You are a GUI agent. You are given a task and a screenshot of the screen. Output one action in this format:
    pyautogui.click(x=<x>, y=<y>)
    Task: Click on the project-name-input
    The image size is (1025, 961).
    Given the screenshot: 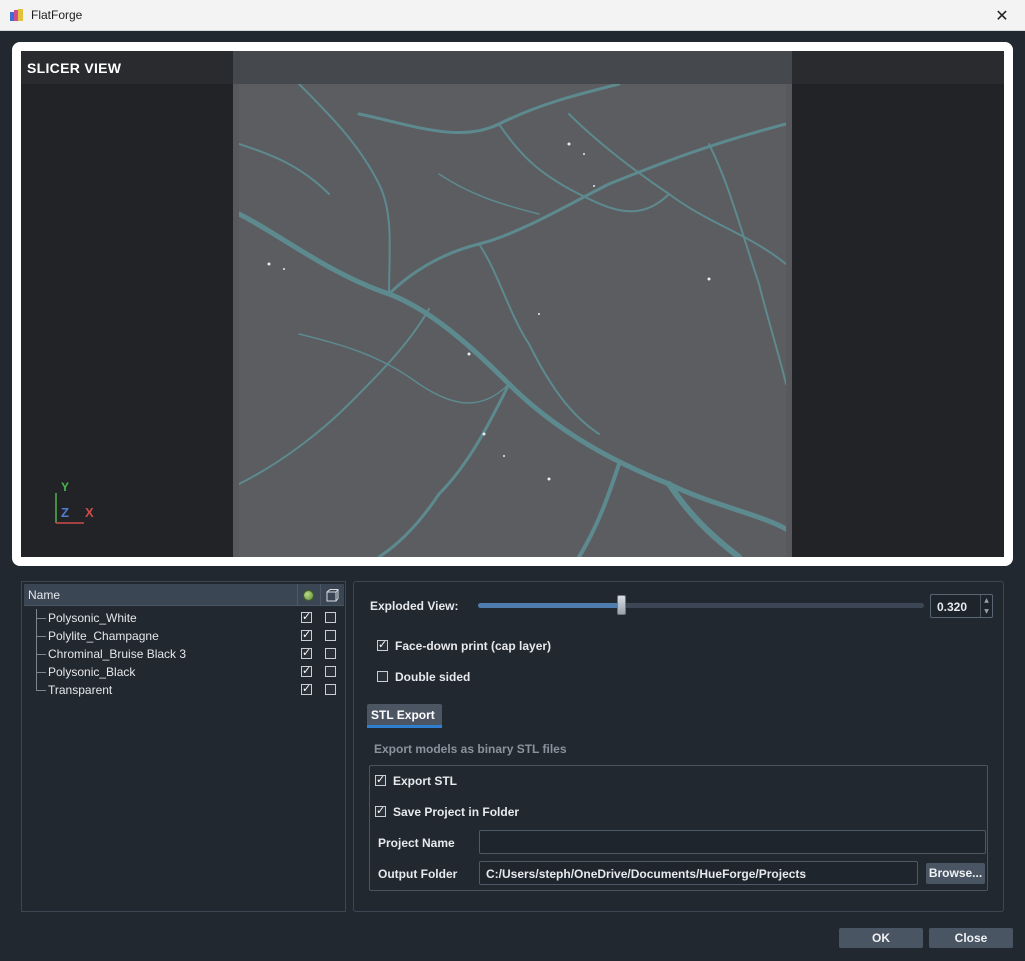 What is the action you would take?
    pyautogui.click(x=732, y=842)
    